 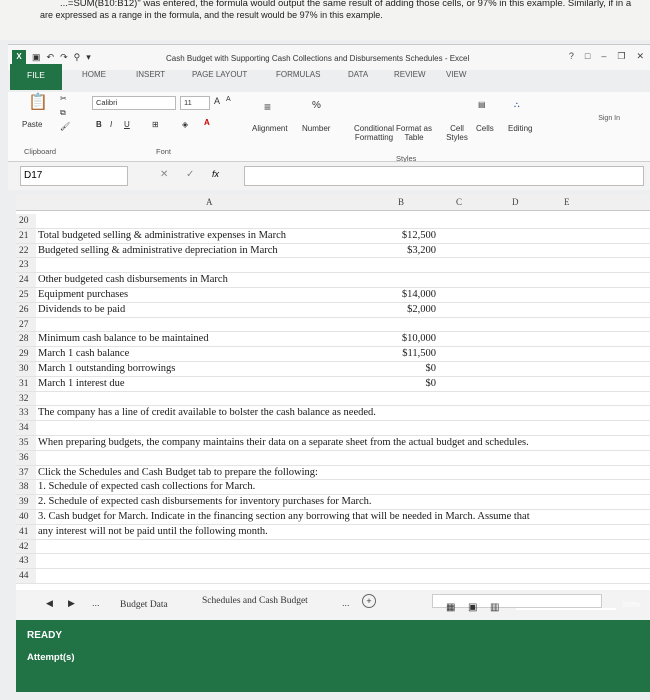 I want to click on alignment-button: Alignment, so click(x=270, y=128).